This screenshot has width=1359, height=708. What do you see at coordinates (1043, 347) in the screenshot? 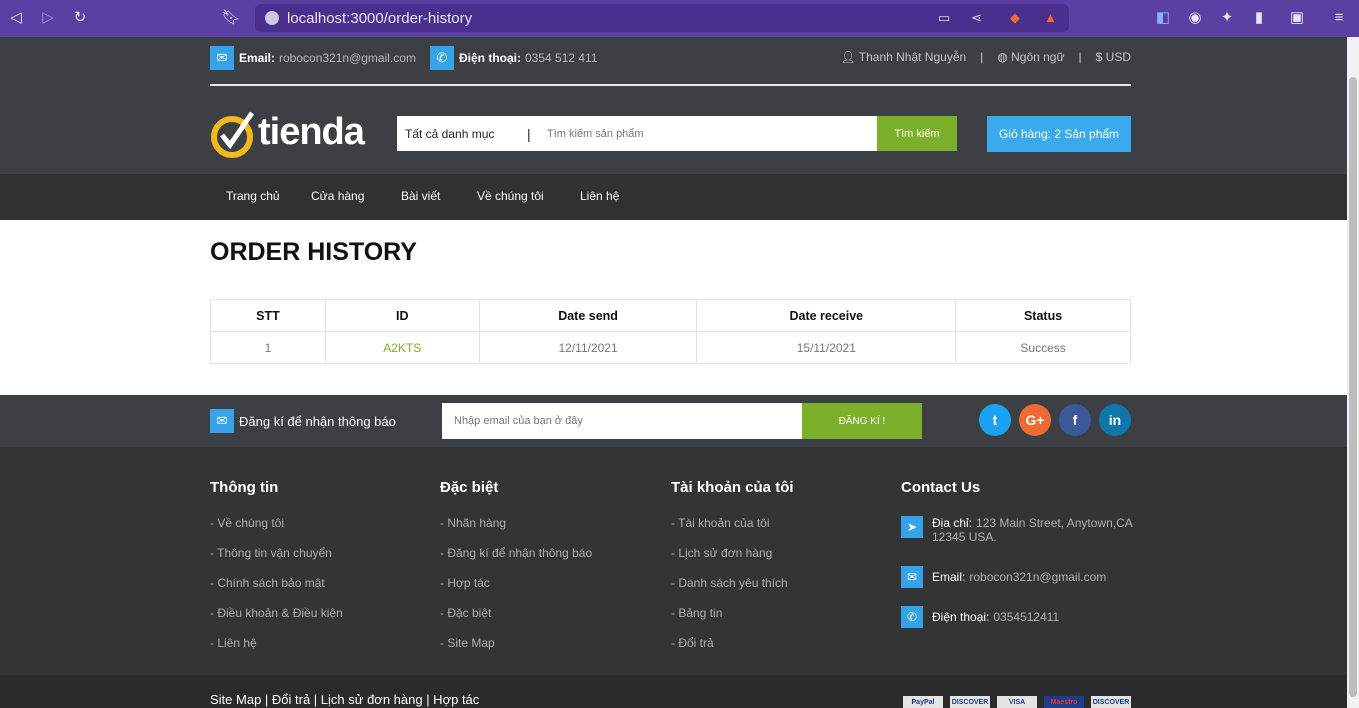
I see `cell-status: Success` at bounding box center [1043, 347].